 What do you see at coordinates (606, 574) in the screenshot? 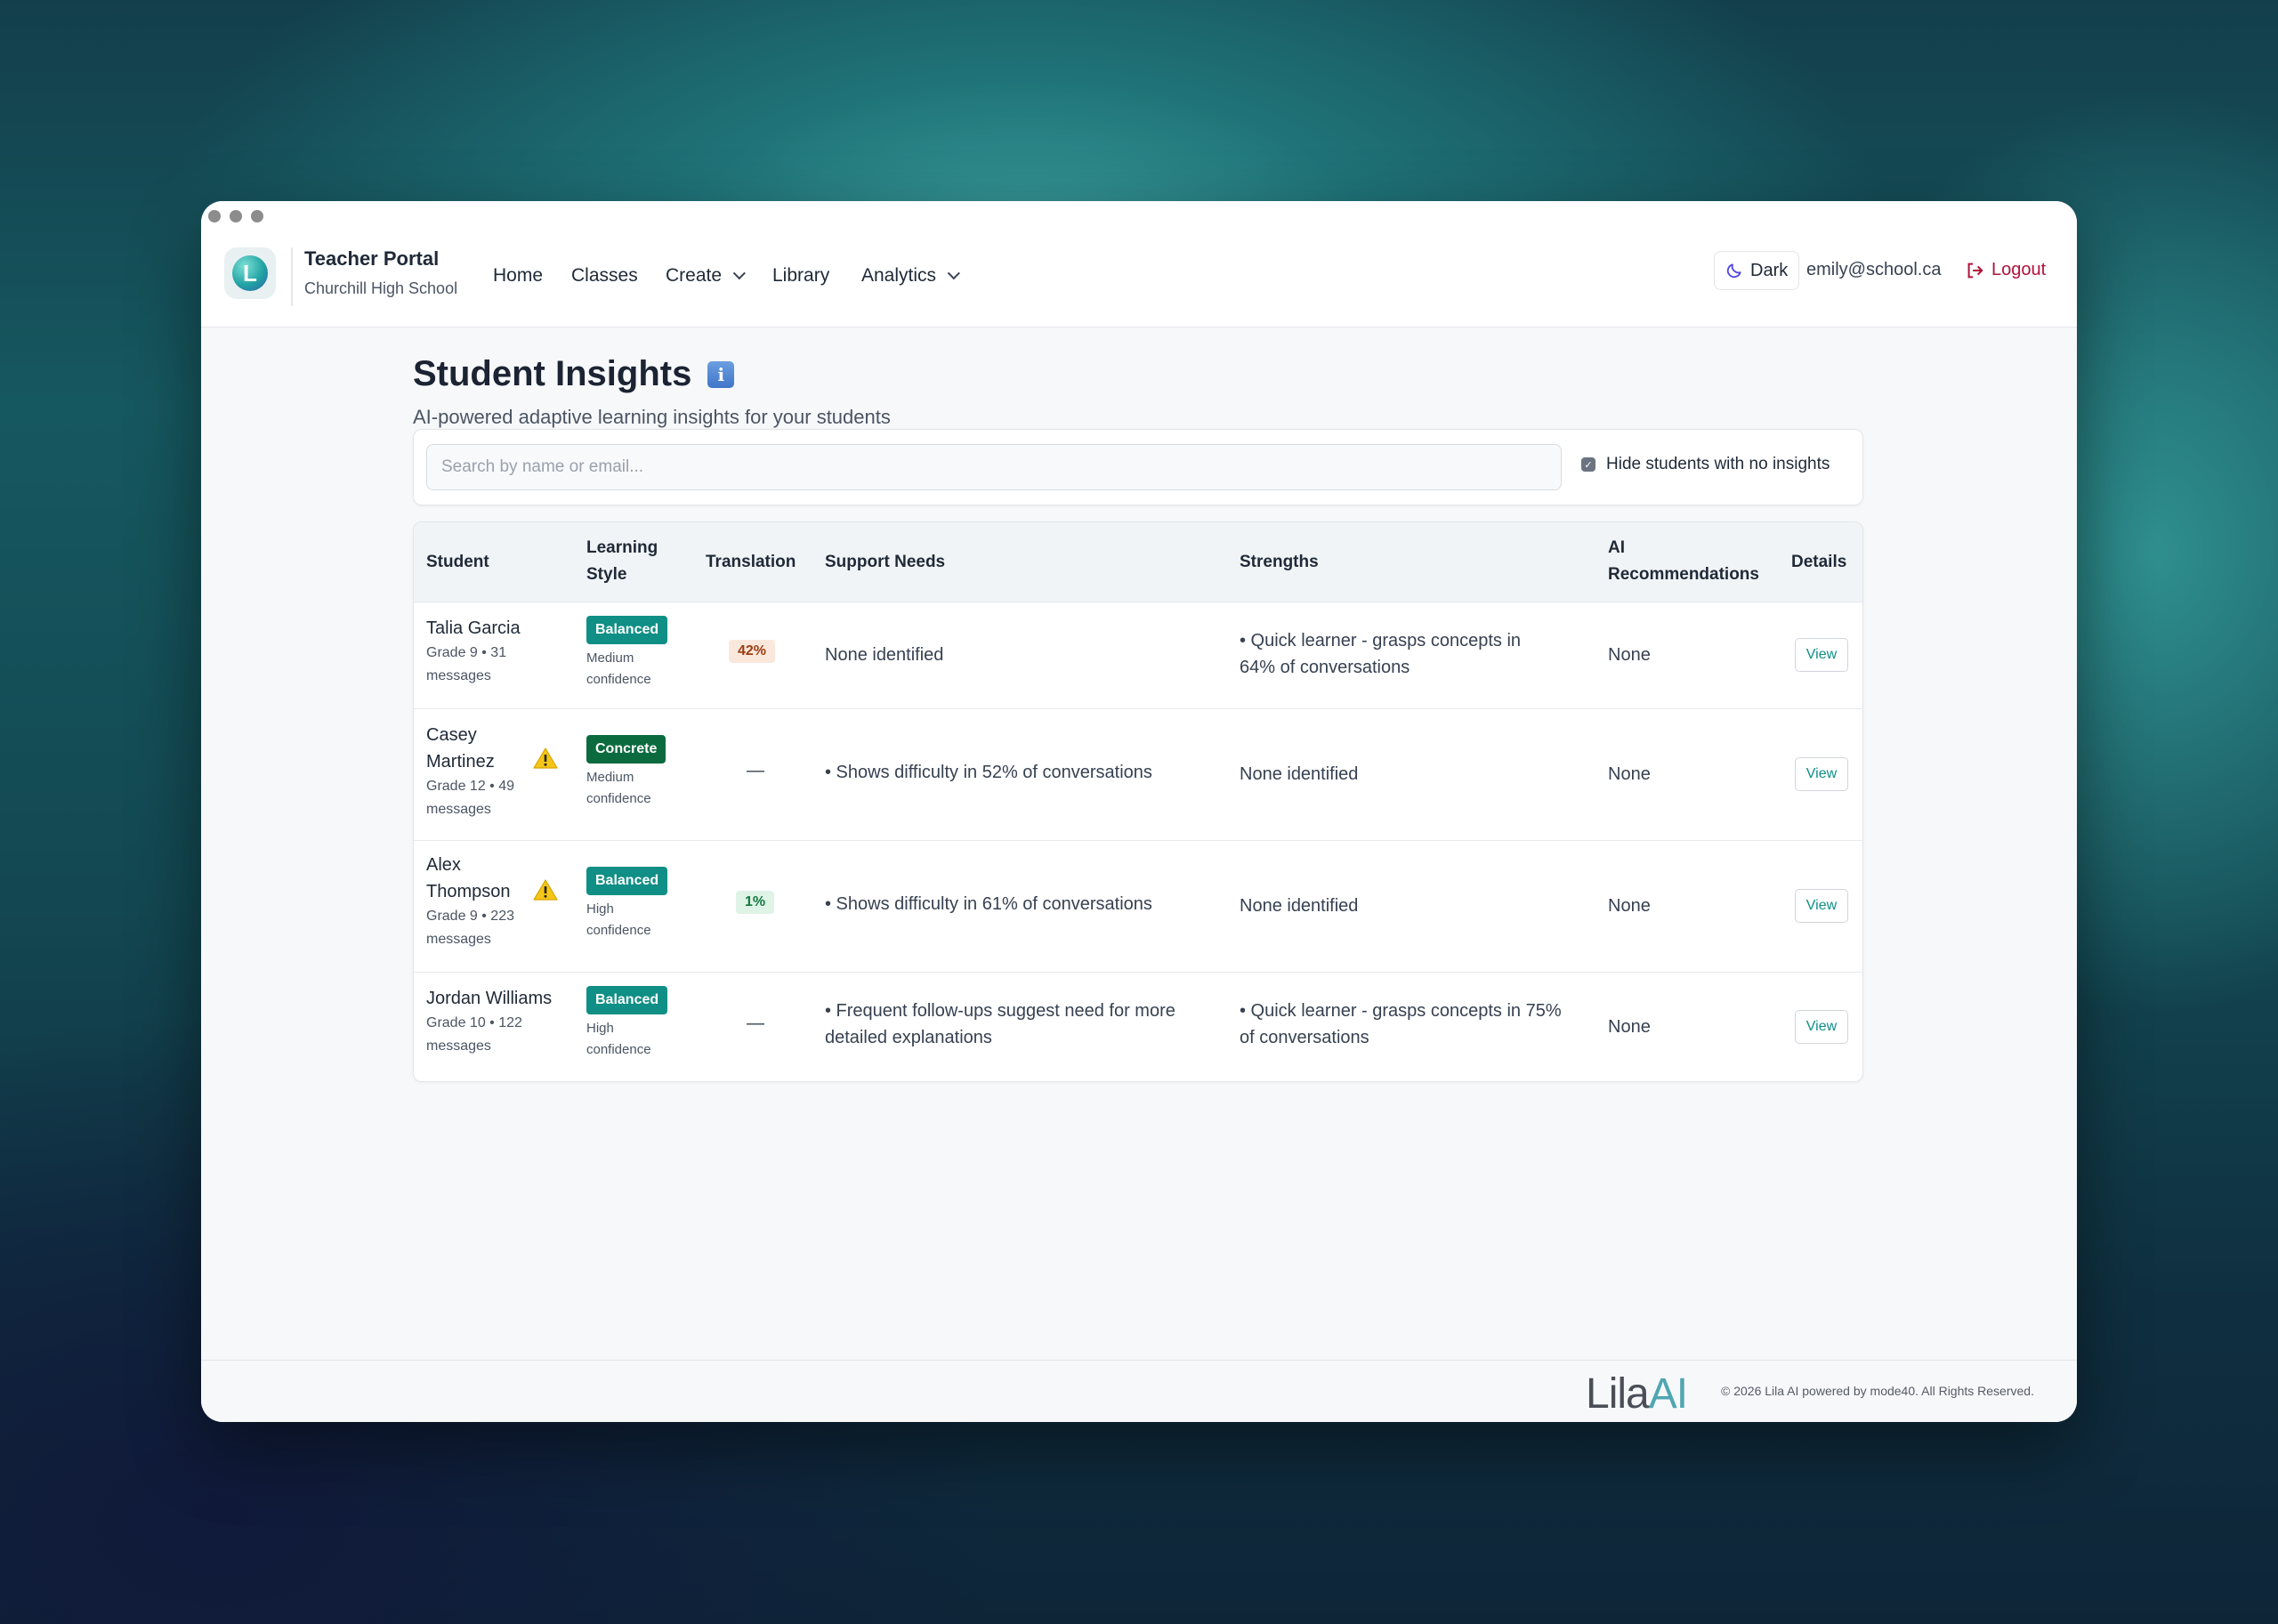
I see `header-learning-style-line2: Style` at bounding box center [606, 574].